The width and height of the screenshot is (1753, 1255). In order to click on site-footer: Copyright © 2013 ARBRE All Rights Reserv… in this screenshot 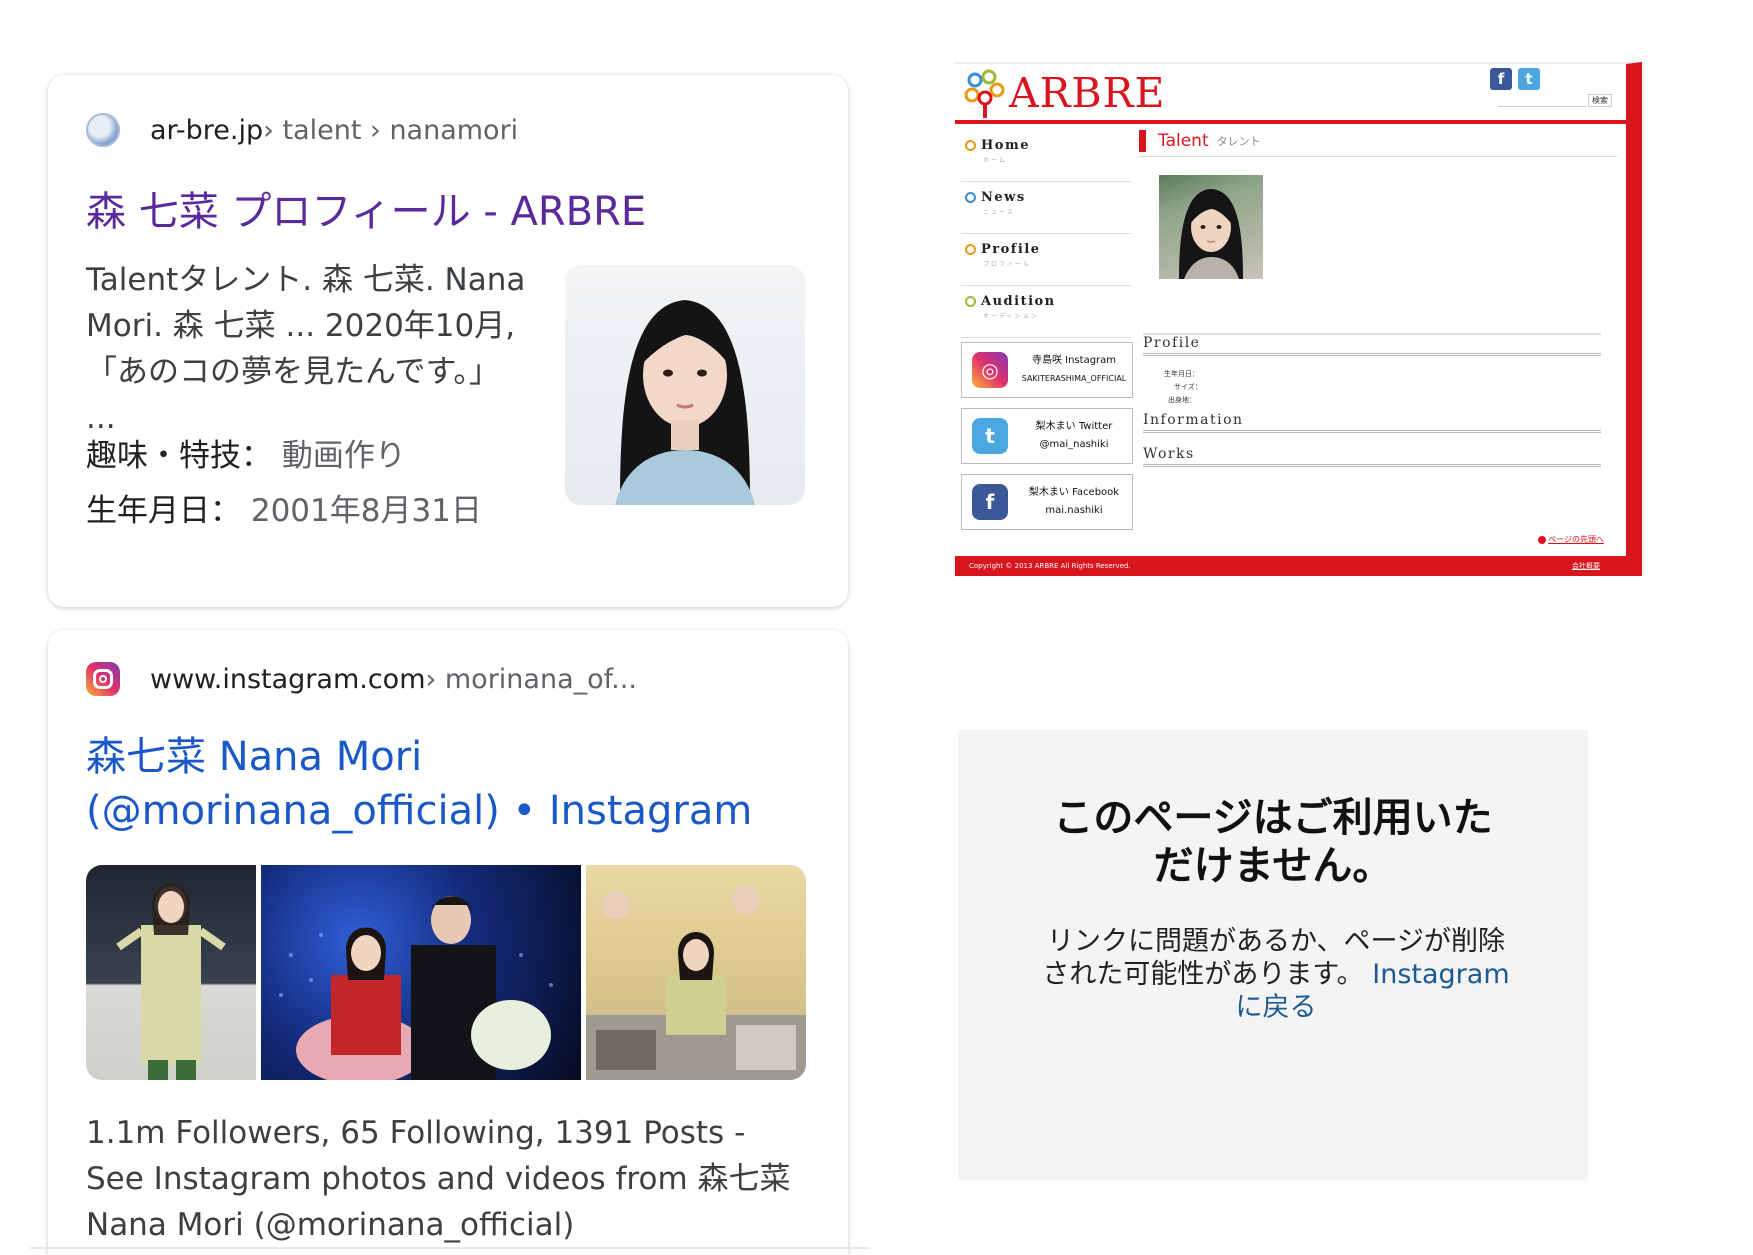, I will do `click(1290, 566)`.